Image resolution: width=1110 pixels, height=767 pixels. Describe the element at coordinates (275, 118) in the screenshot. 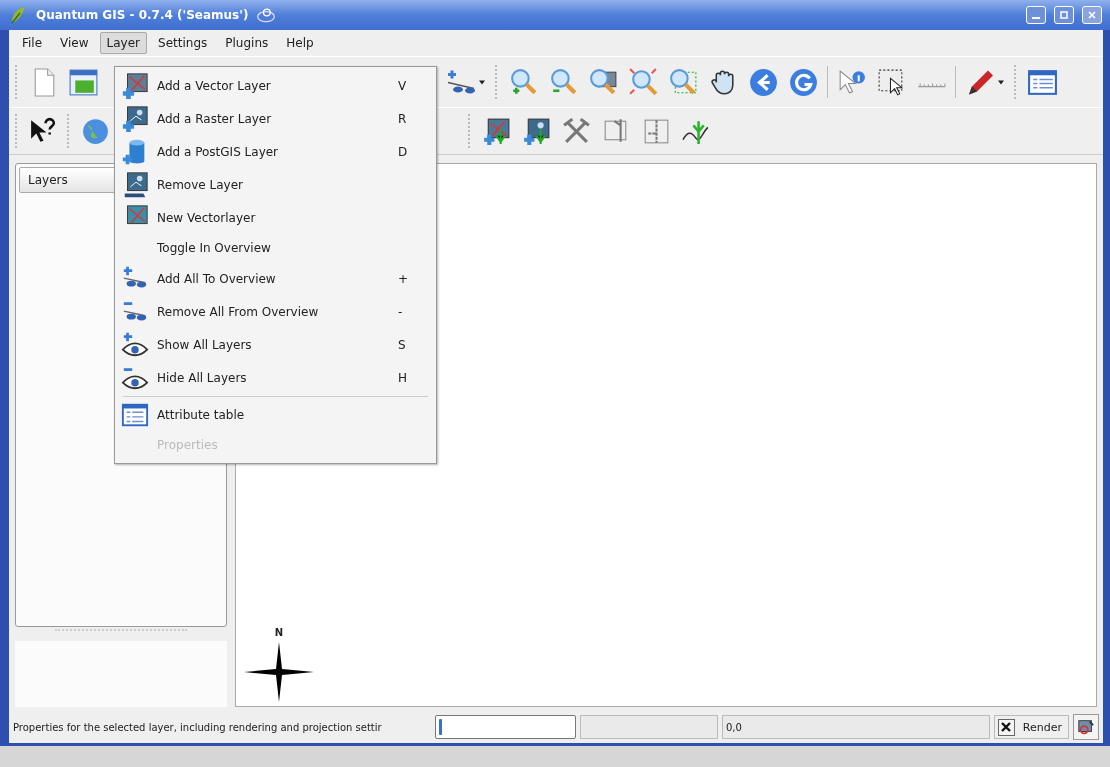

I see `menu-entry: Add a Raster Layer R` at that location.